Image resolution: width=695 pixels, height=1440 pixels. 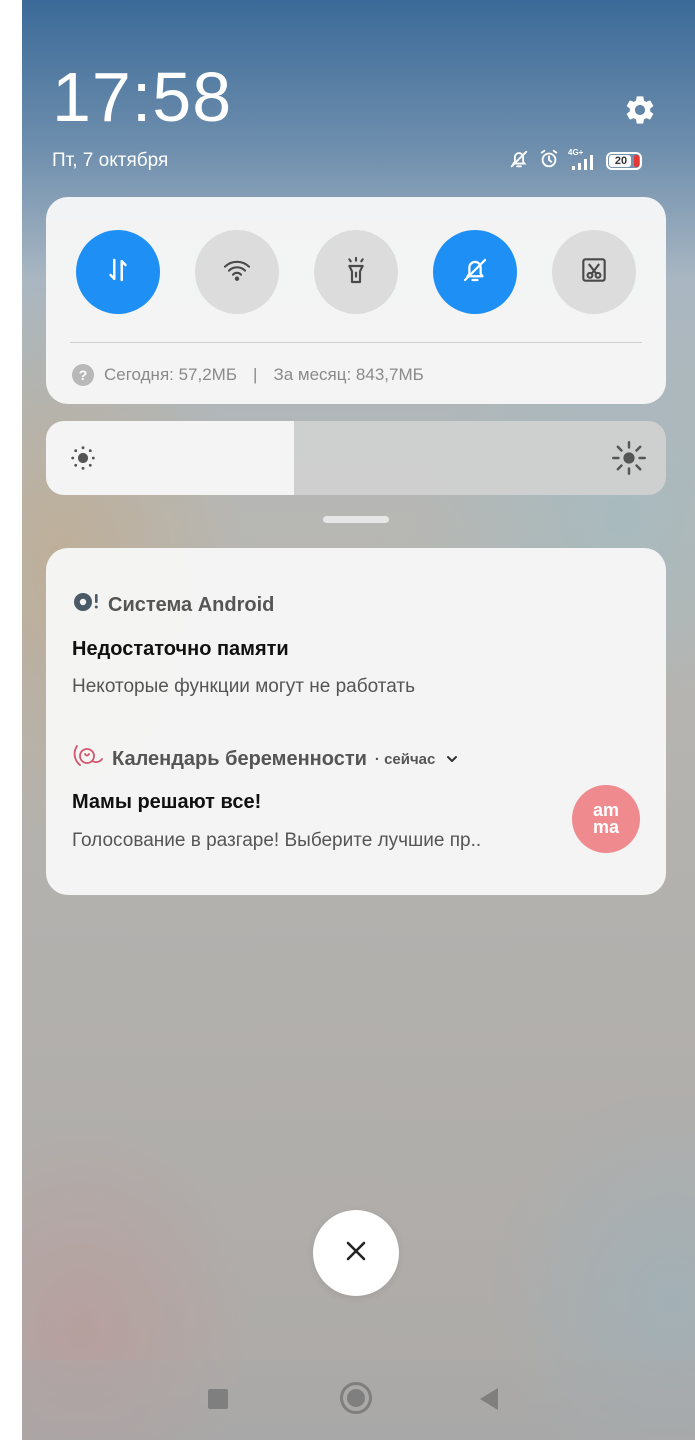 I want to click on notification-app-pregnancy: Календарь беременности · сейчас, so click(x=265, y=759).